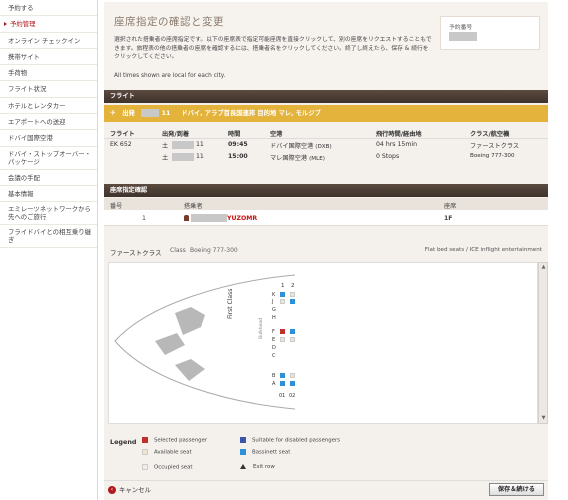 Image resolution: width=568 pixels, height=500 pixels. I want to click on available-swatch, so click(145, 452).